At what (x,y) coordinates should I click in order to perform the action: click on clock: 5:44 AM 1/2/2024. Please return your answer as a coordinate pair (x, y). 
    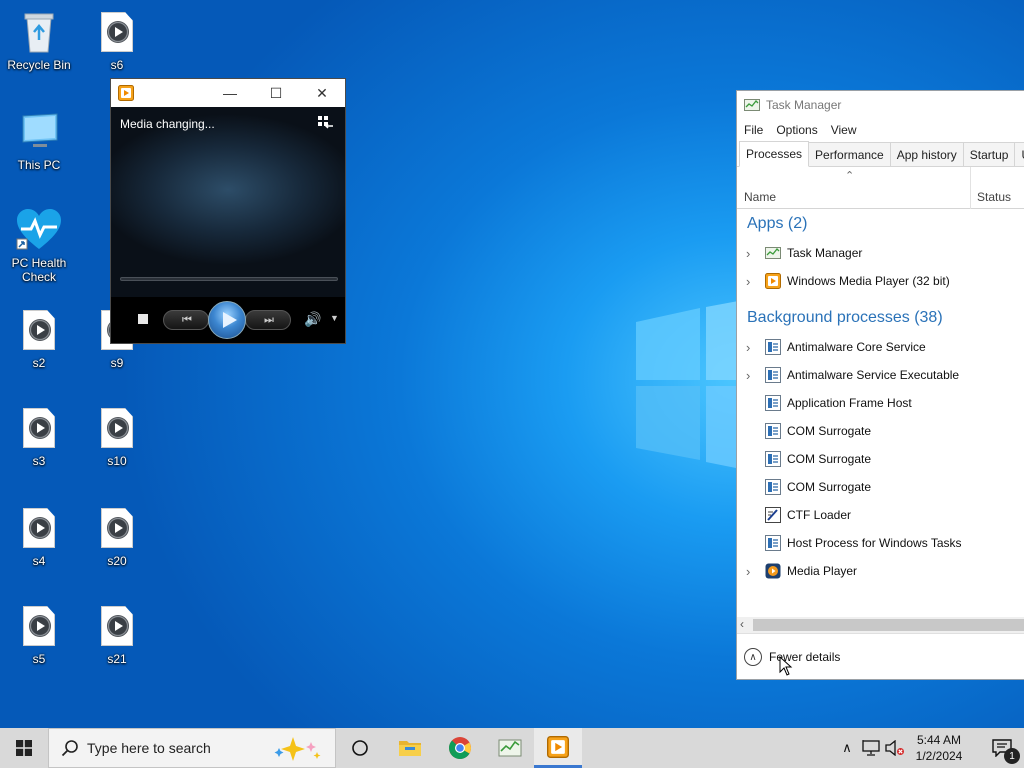
    Looking at the image, I should click on (939, 748).